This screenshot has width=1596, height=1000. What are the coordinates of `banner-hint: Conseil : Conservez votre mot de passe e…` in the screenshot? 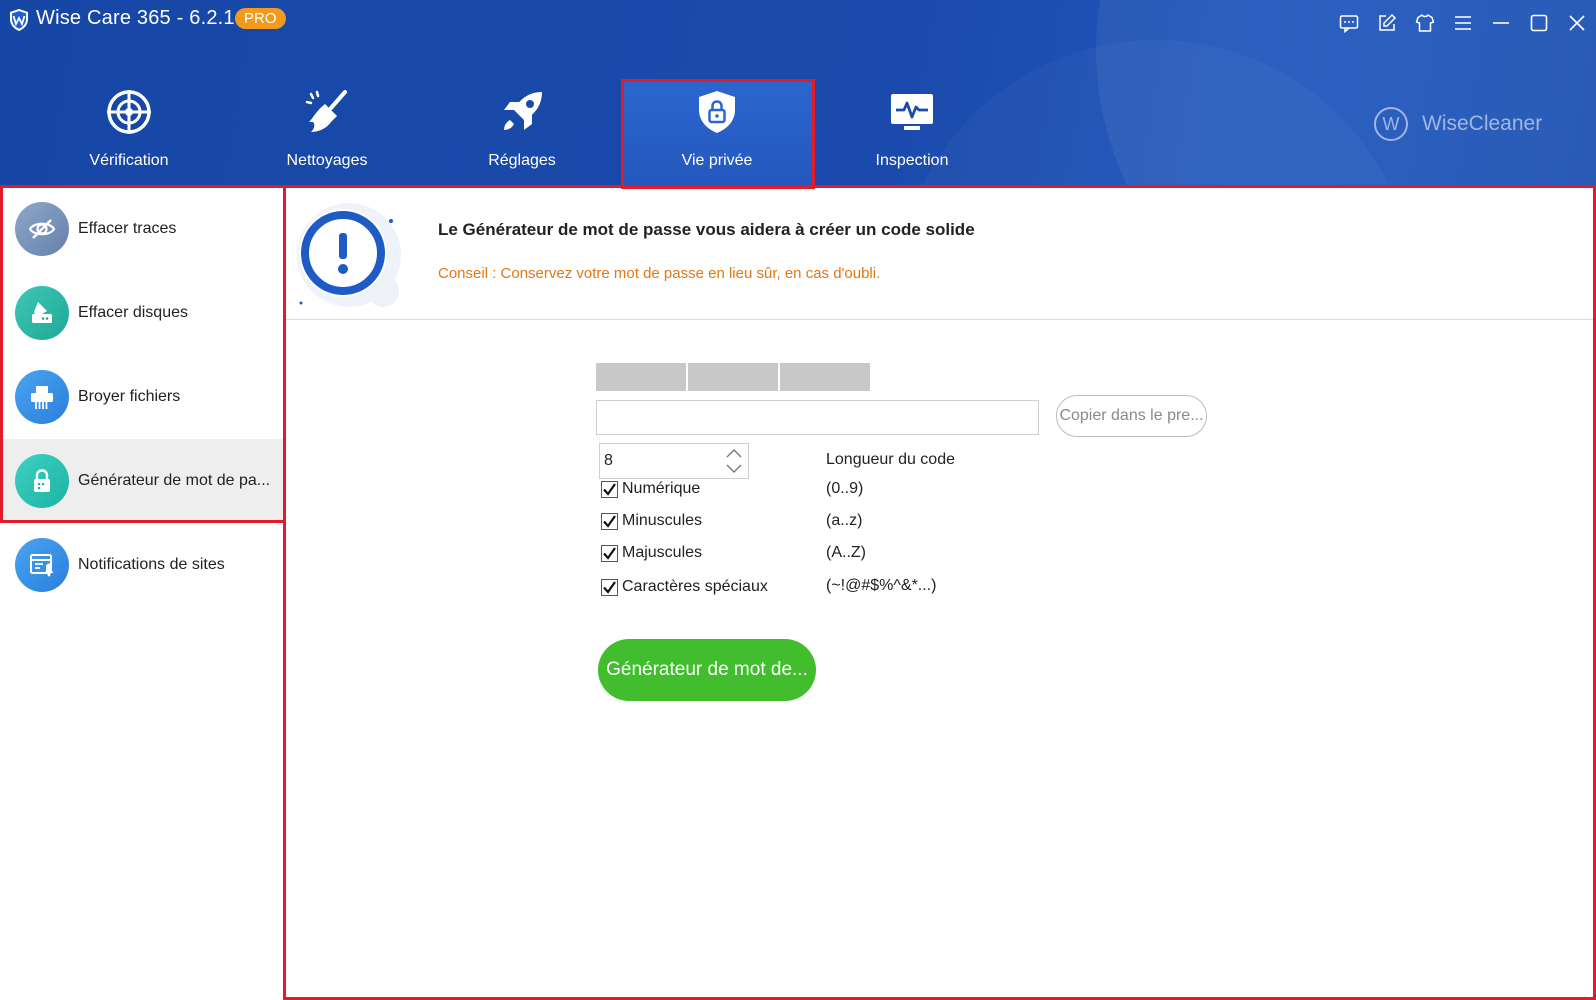 It's located at (659, 273).